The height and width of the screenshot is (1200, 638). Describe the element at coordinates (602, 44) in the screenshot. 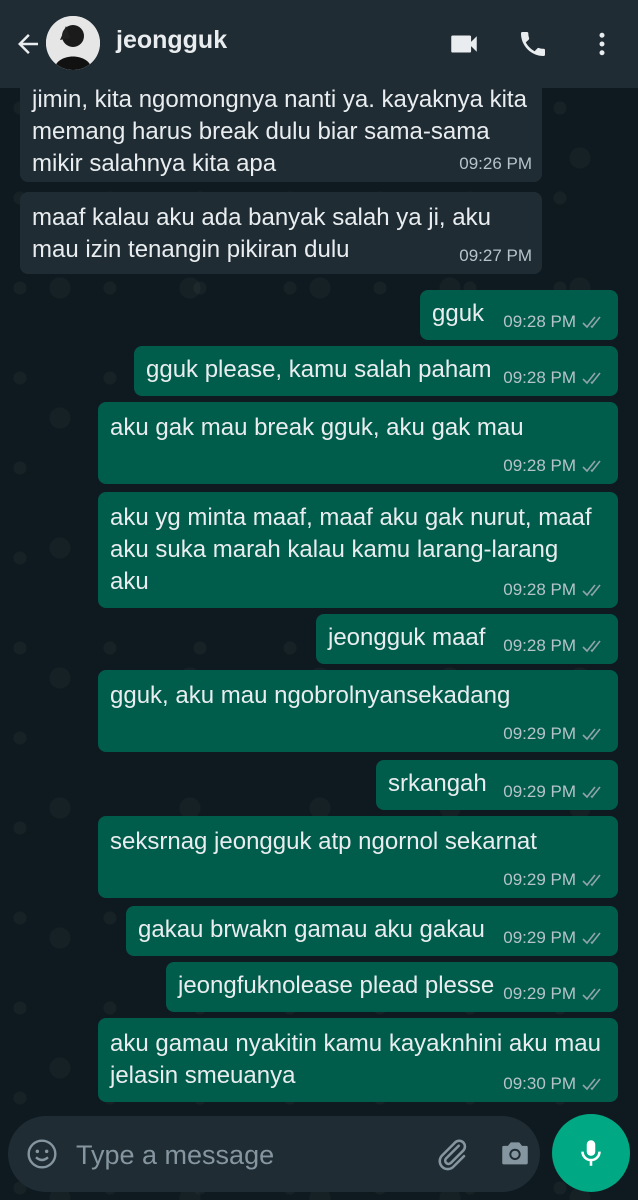

I see `more-vert-icon` at that location.